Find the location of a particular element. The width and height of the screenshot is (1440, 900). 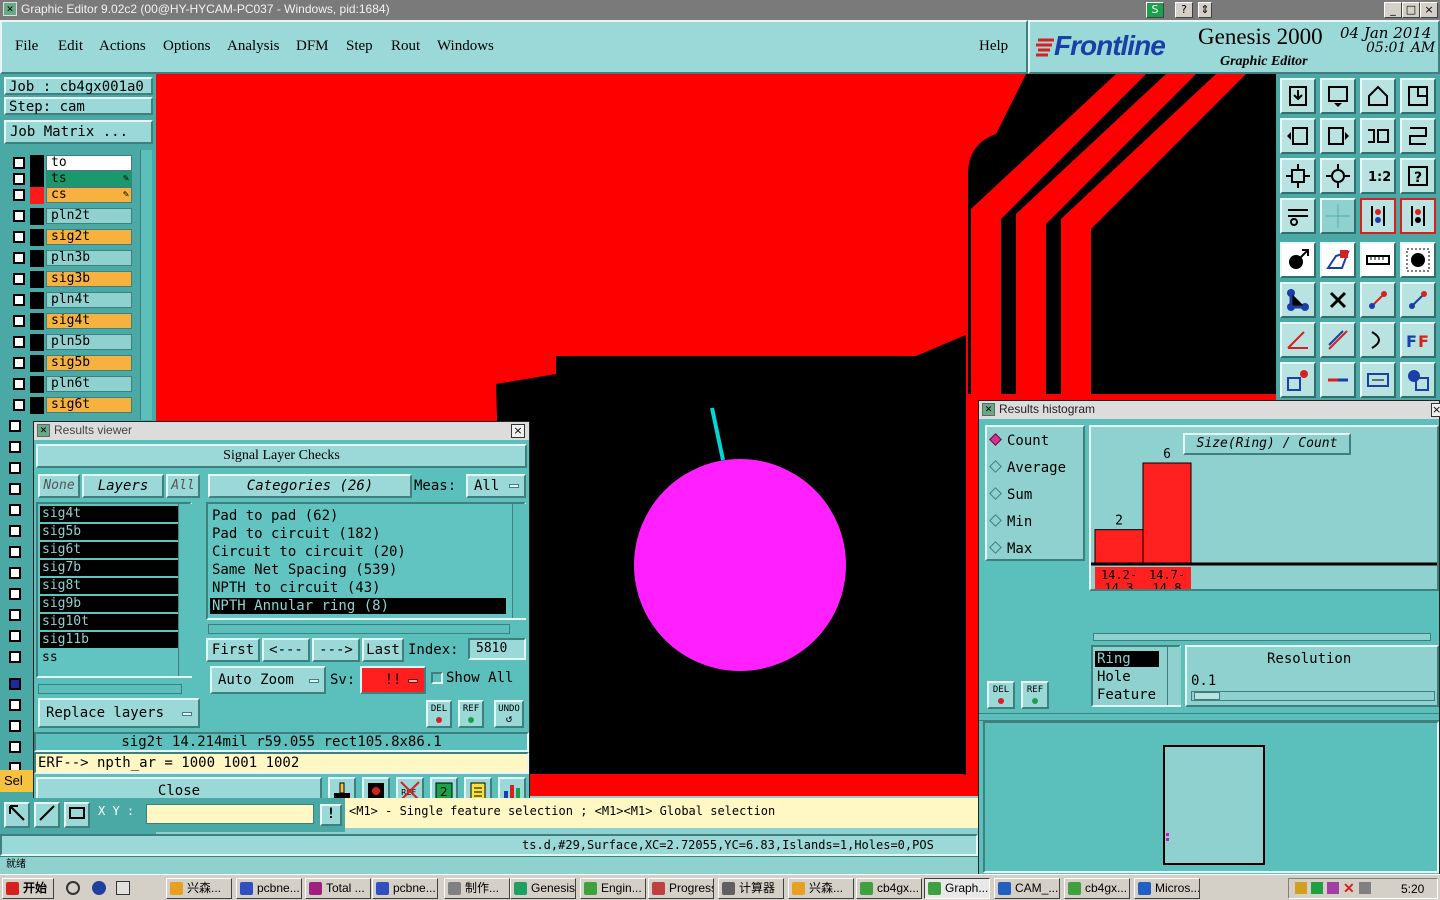

line-points-alt-icon is located at coordinates (1418, 300).